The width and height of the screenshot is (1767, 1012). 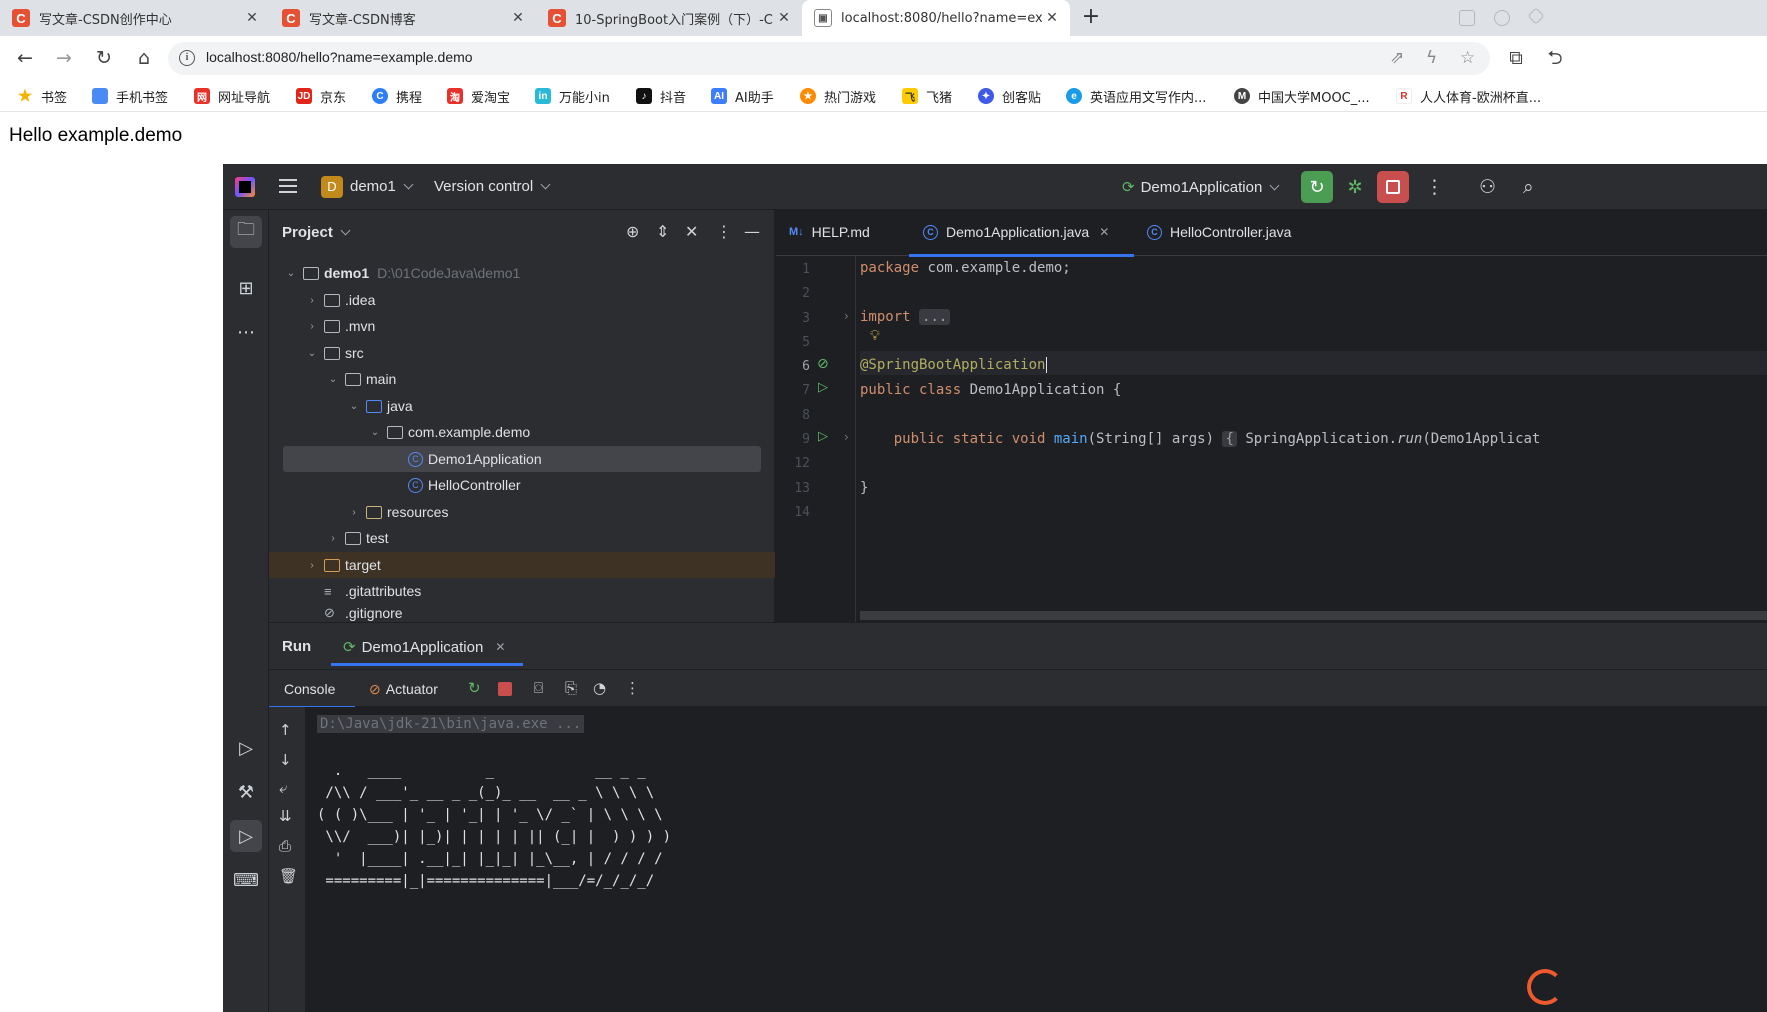 What do you see at coordinates (1009, 96) in the screenshot?
I see `bookmark-item: ✦ 创客贴` at bounding box center [1009, 96].